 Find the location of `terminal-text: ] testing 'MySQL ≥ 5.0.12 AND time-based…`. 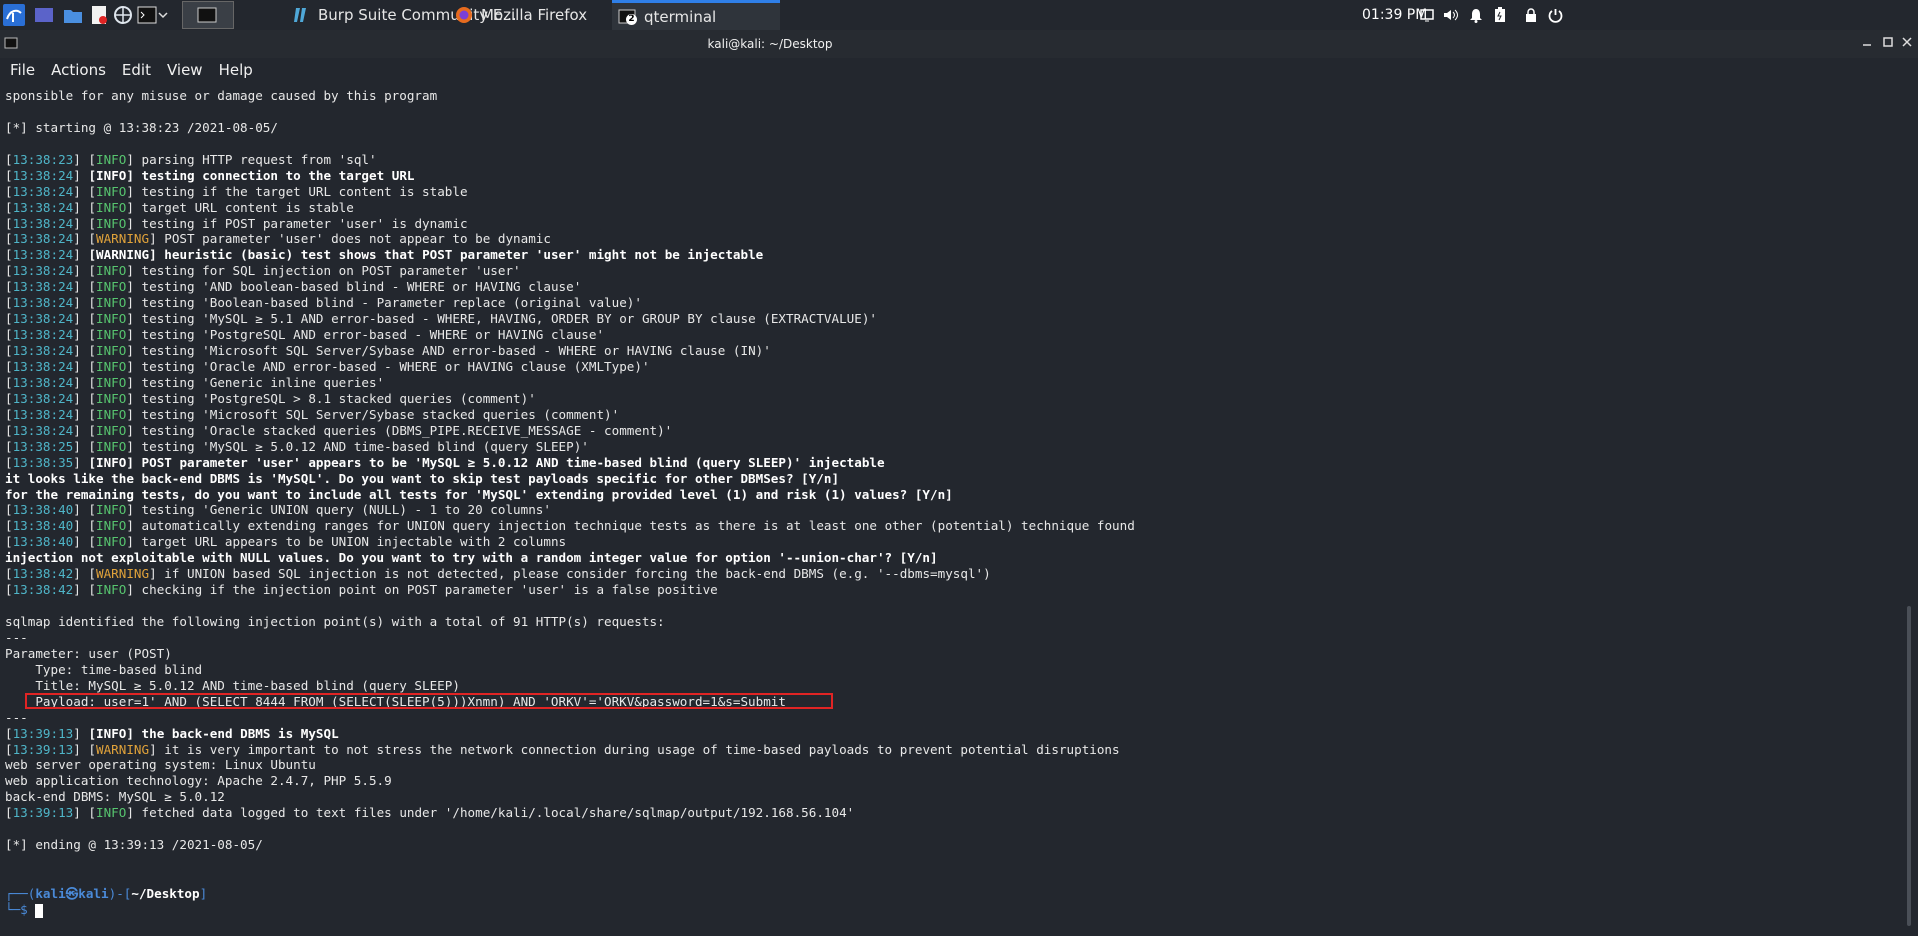

terminal-text: ] testing 'MySQL ≥ 5.0.12 AND time-based… is located at coordinates (357, 446).